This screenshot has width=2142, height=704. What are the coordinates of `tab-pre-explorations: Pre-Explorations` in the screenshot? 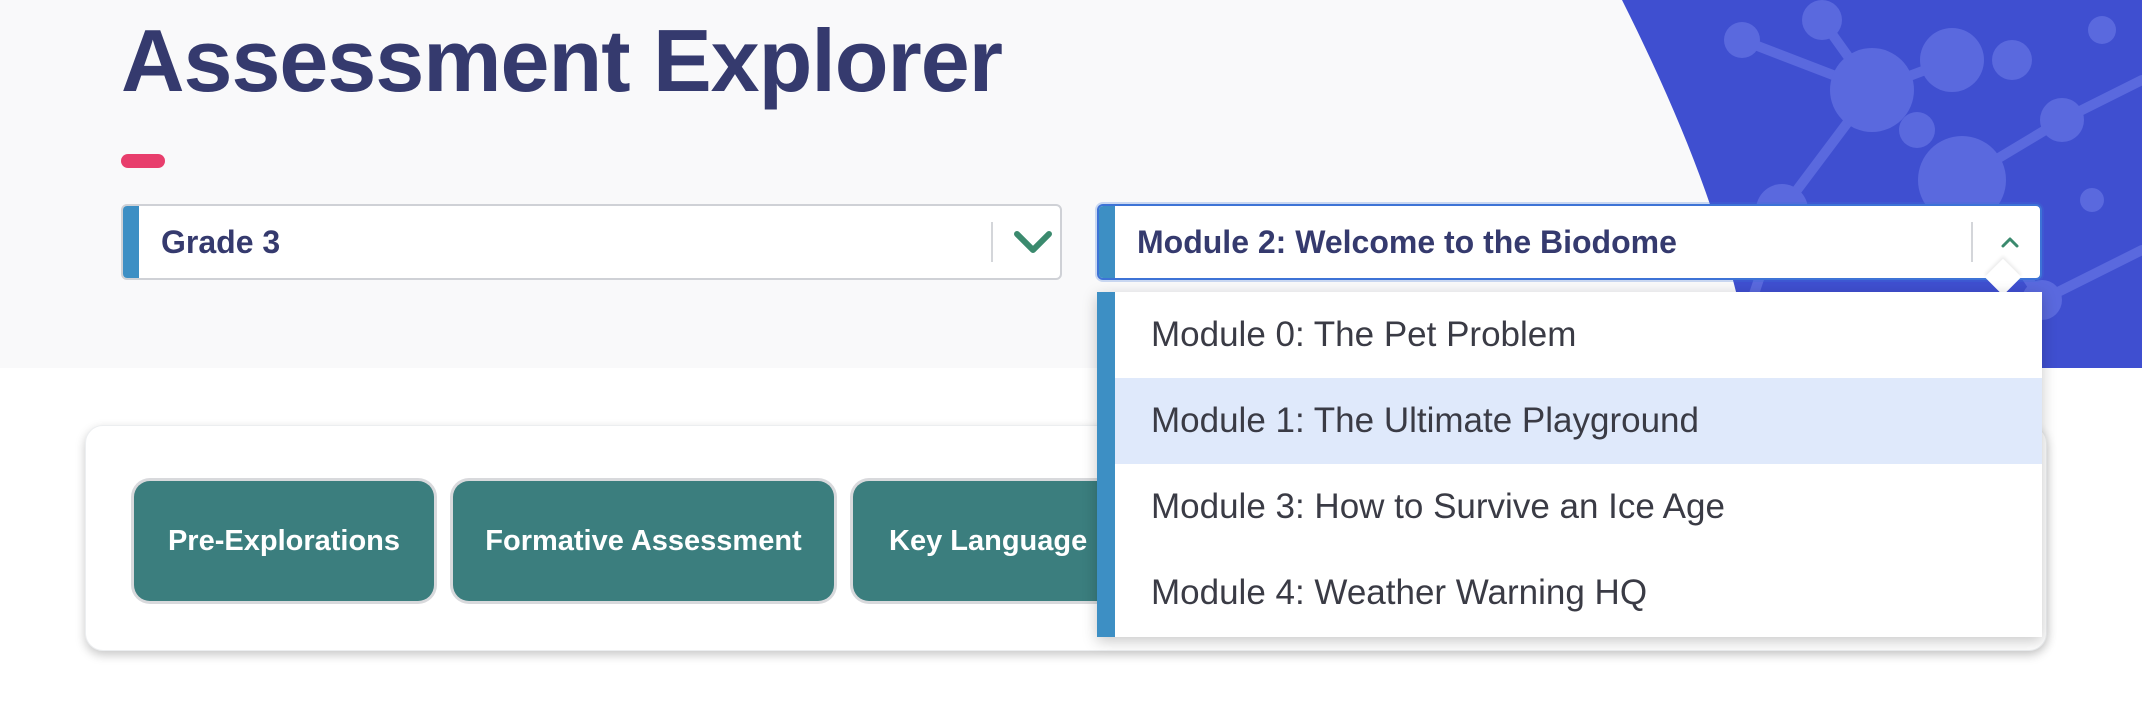 It's located at (284, 541).